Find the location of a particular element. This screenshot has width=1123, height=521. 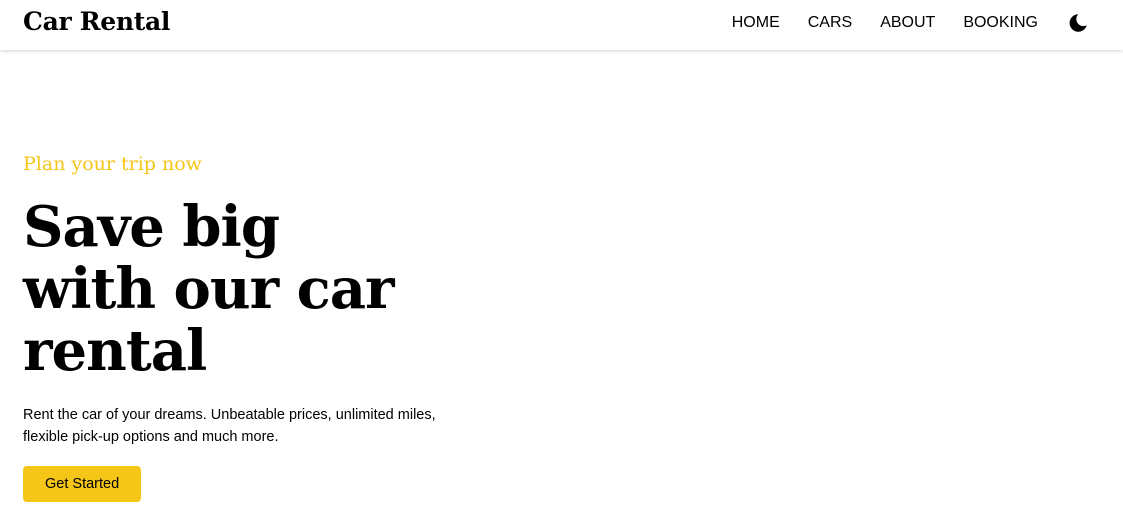

hero-headline-line: with our car is located at coordinates (209, 289).